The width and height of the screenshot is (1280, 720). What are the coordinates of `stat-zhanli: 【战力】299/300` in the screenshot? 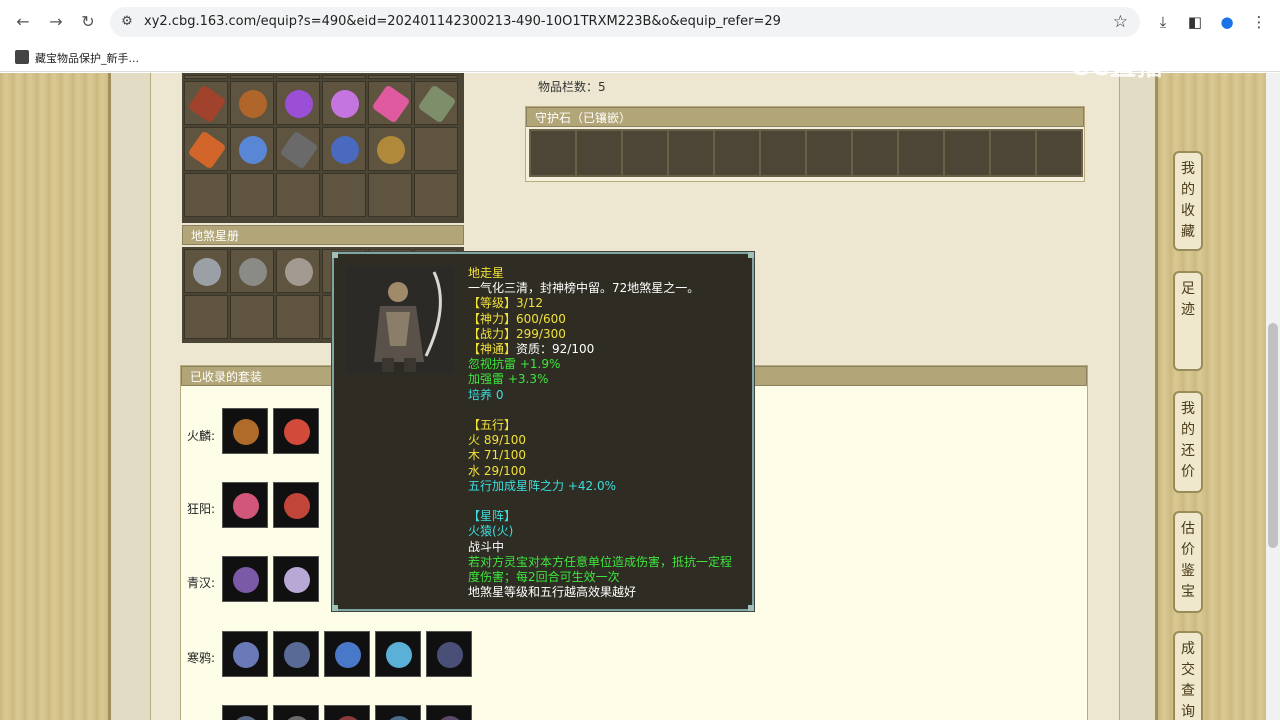 It's located at (517, 333).